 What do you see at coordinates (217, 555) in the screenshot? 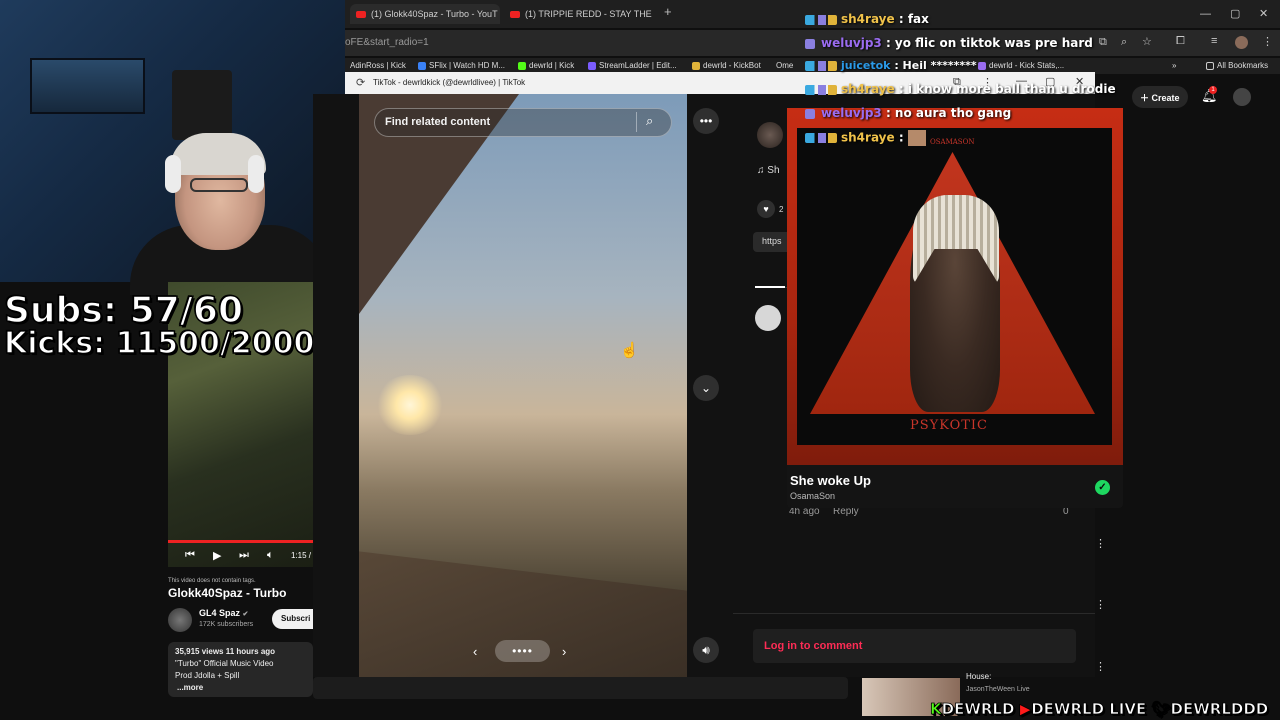
I see `play-icon: ▶` at bounding box center [217, 555].